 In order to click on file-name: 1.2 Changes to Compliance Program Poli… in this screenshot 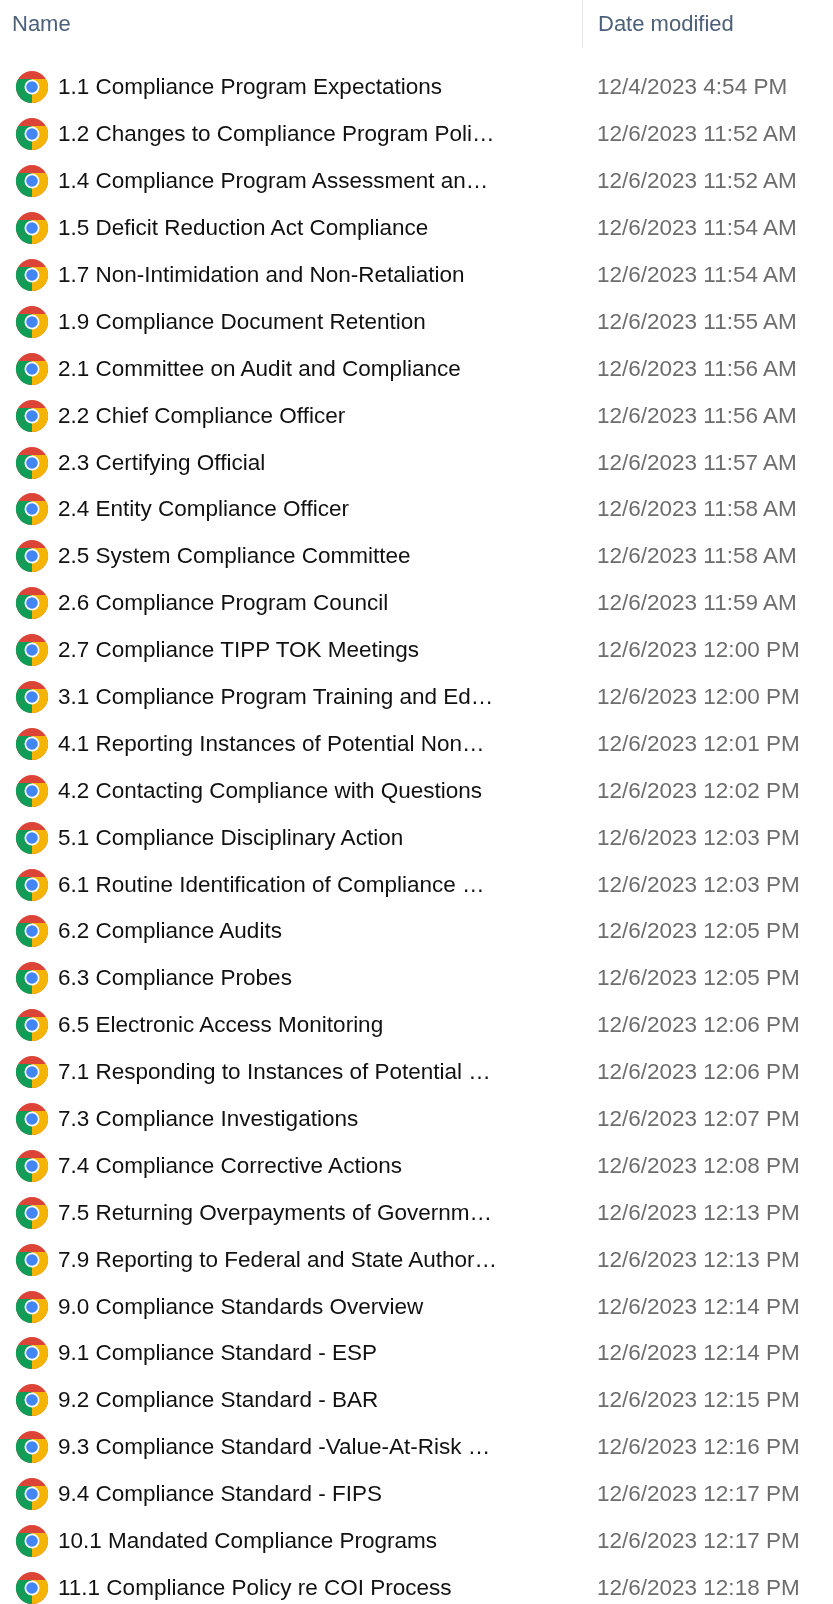, I will do `click(276, 134)`.